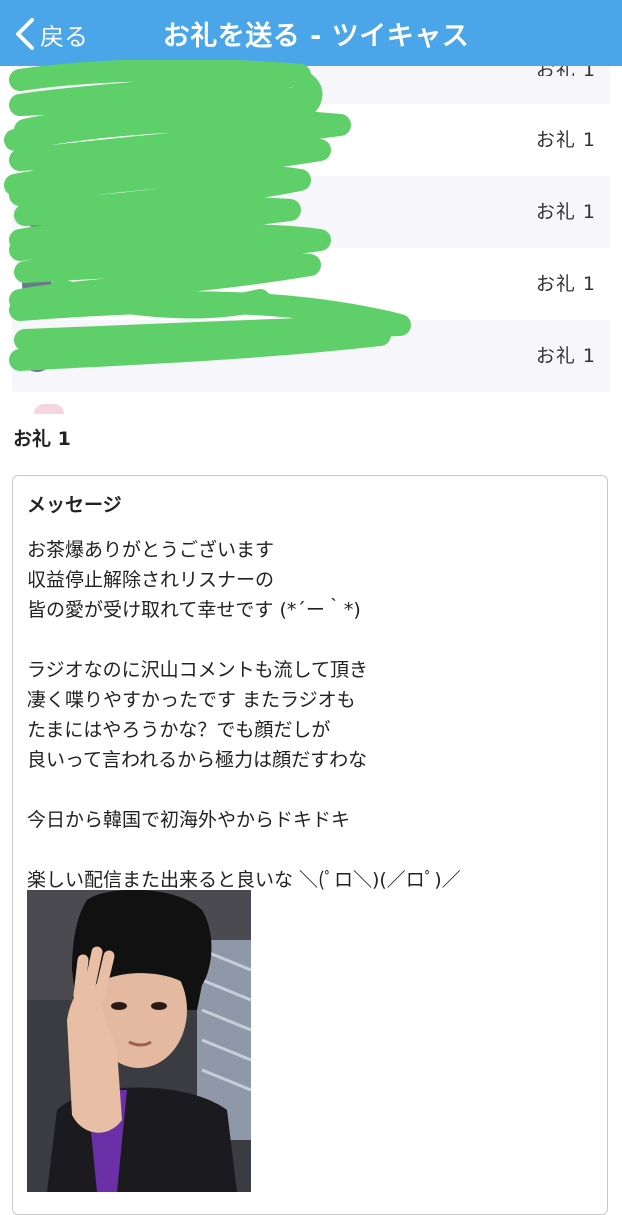  Describe the element at coordinates (194, 610) in the screenshot. I see `message-line: 皆の愛が受け取れて幸せです (*´ー｀*)` at that location.